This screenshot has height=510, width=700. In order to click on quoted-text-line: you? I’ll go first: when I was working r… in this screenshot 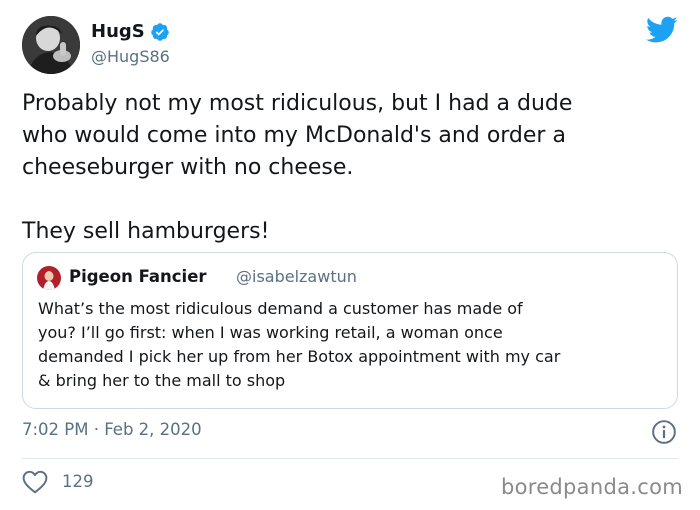, I will do `click(270, 332)`.